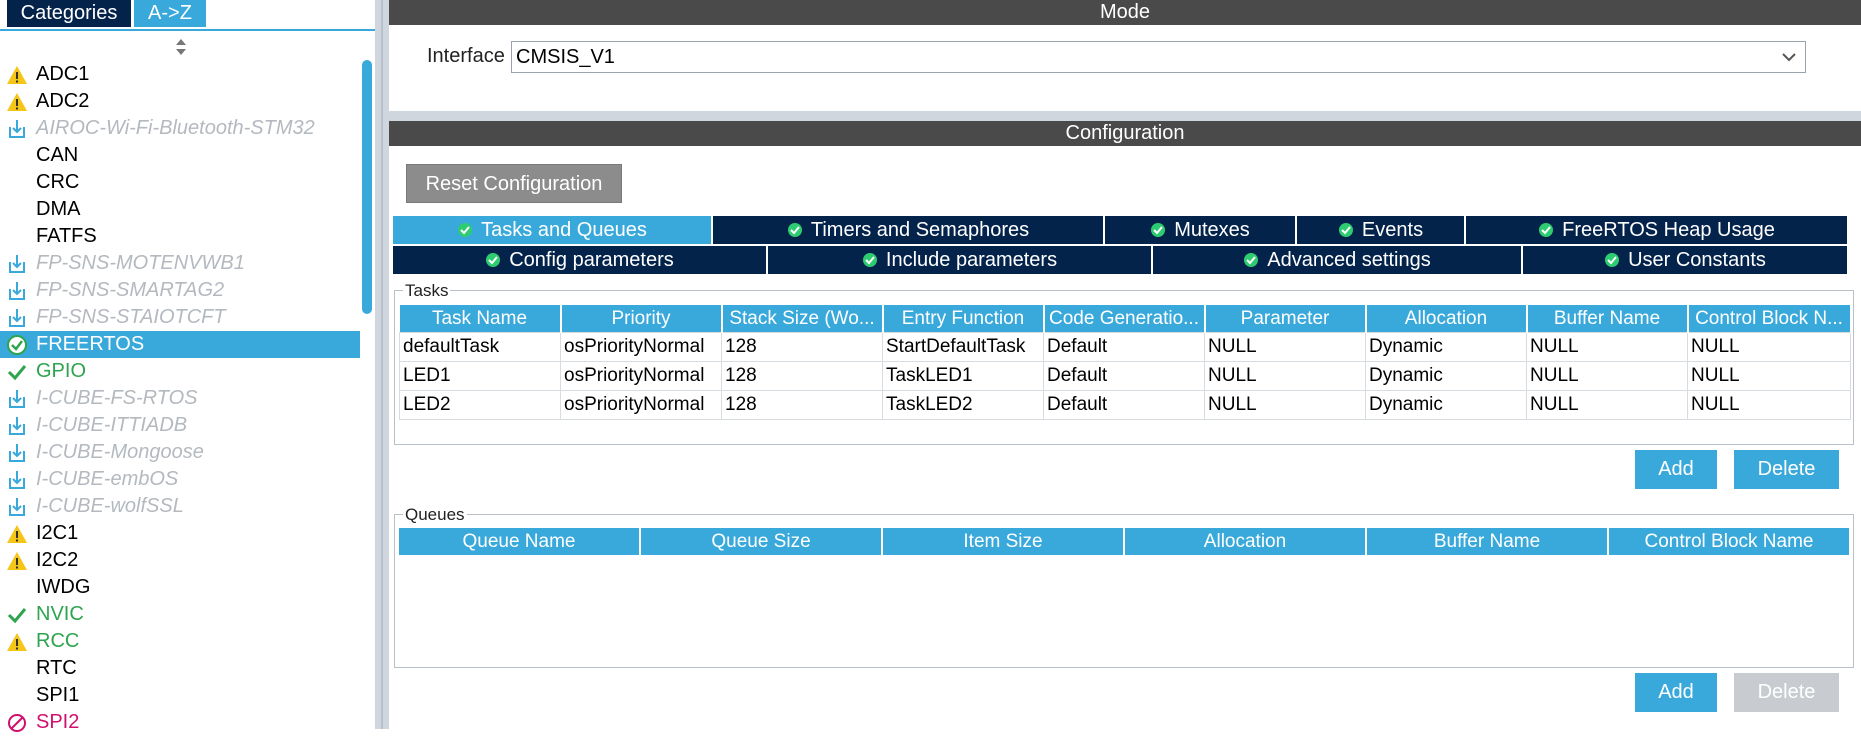 The height and width of the screenshot is (736, 1861). What do you see at coordinates (180, 479) in the screenshot?
I see `peripheral-item: I-CUBE-embOS` at bounding box center [180, 479].